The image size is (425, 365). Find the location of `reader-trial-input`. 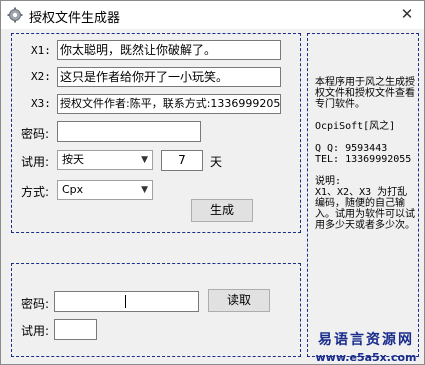

reader-trial-input is located at coordinates (75, 329).